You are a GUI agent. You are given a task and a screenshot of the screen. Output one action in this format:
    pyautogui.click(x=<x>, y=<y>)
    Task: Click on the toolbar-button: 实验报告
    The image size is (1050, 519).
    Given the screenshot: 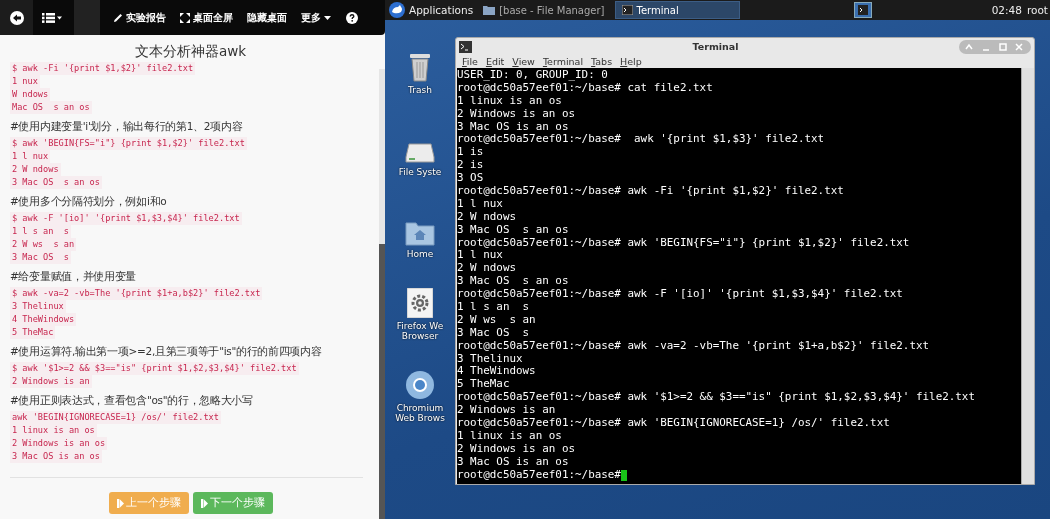 What is the action you would take?
    pyautogui.click(x=139, y=17)
    